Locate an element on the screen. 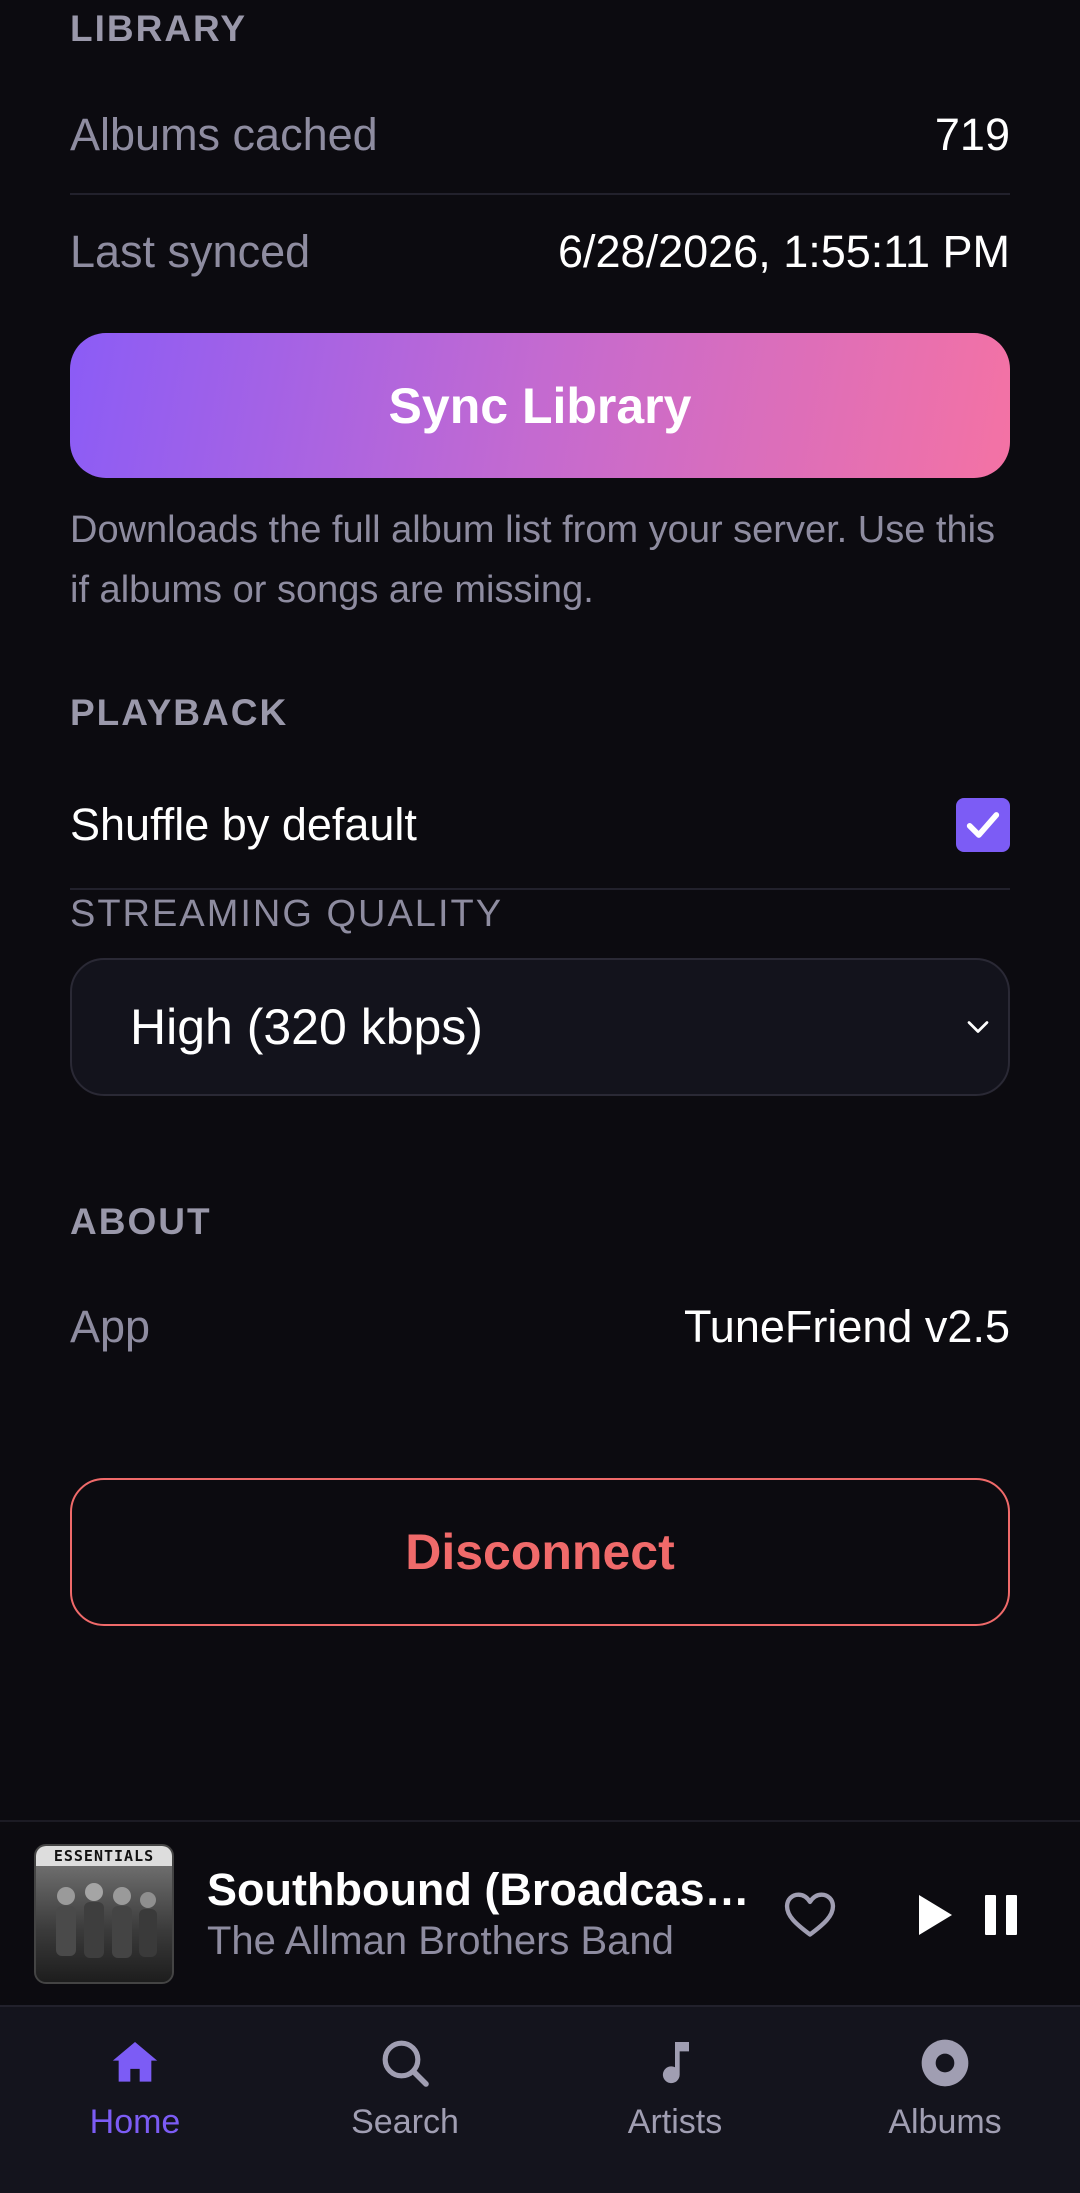 This screenshot has width=1080, height=2193. albums-cached-value: 719 is located at coordinates (972, 134).